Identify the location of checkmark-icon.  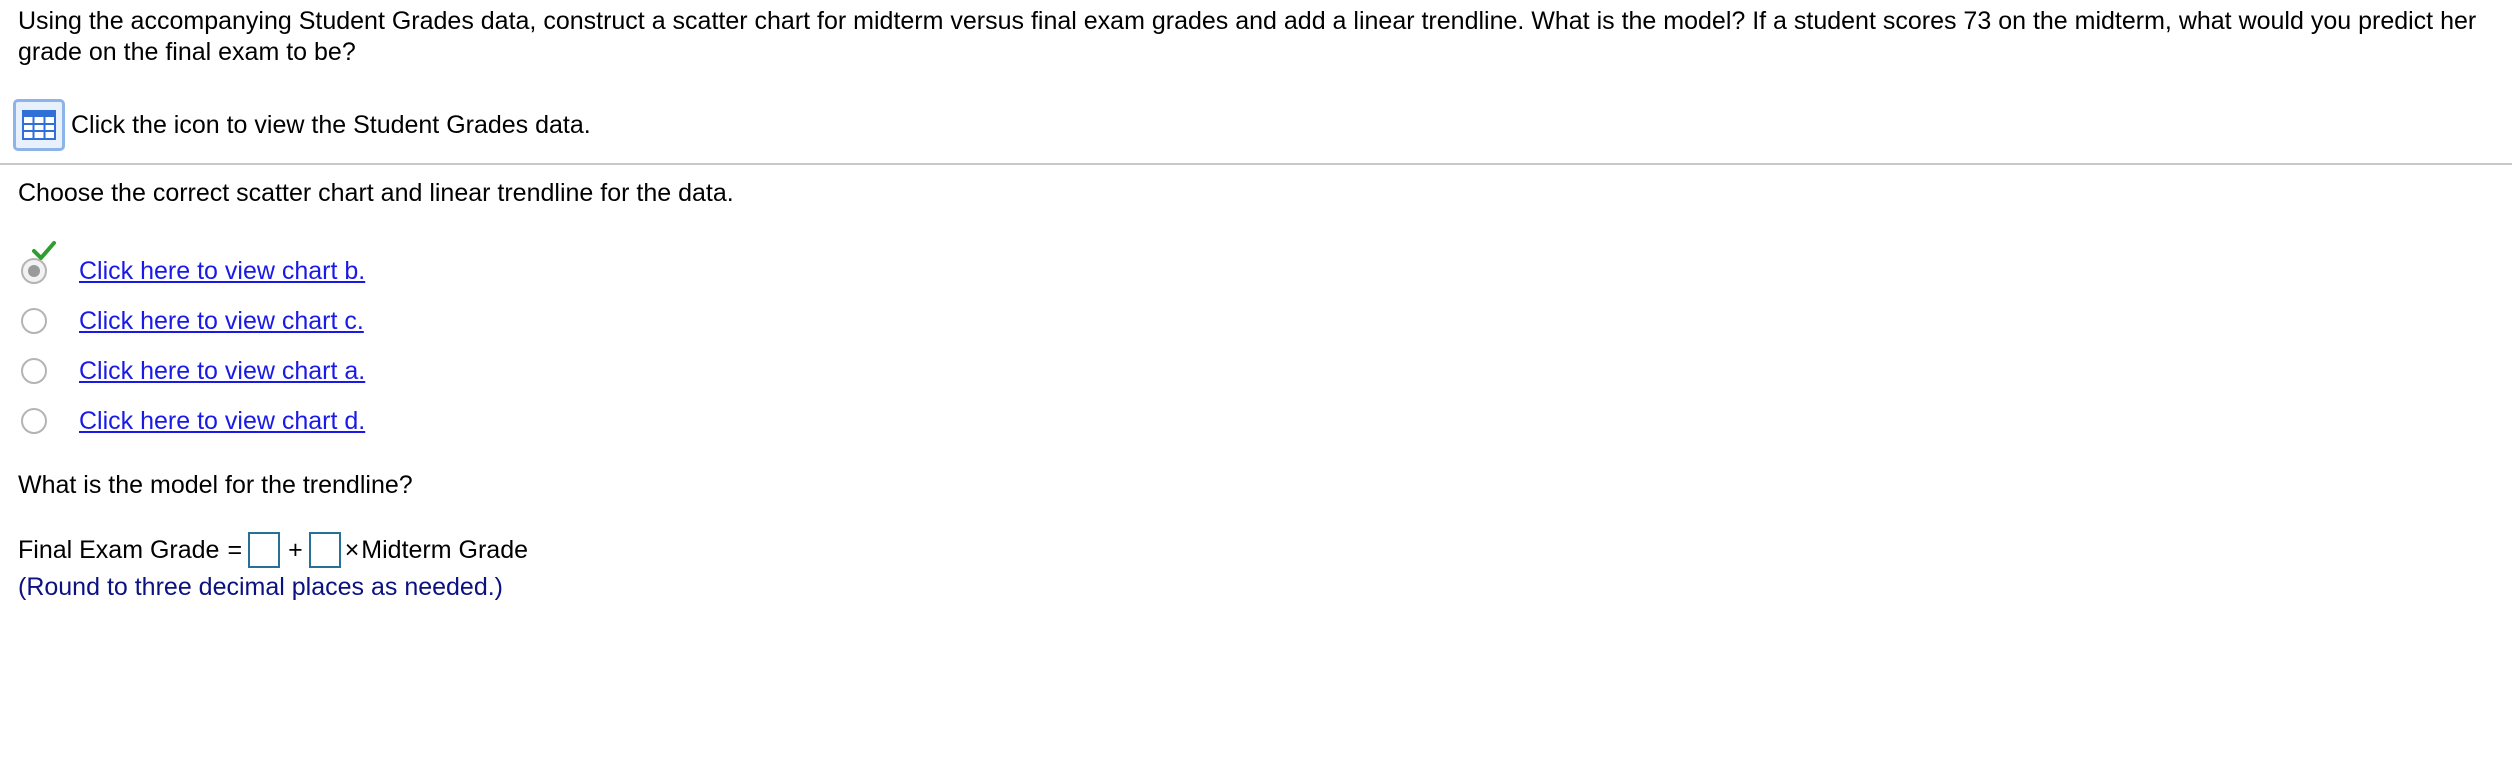
(44, 250).